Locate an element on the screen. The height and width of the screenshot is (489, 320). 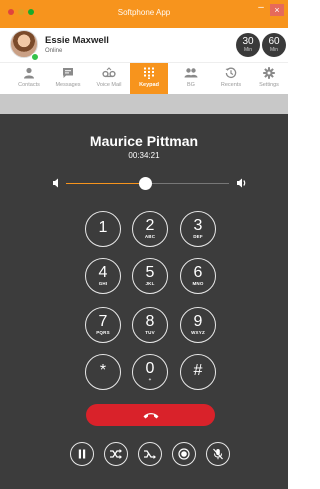
tab-label: Keypad is located at coordinates (149, 85).